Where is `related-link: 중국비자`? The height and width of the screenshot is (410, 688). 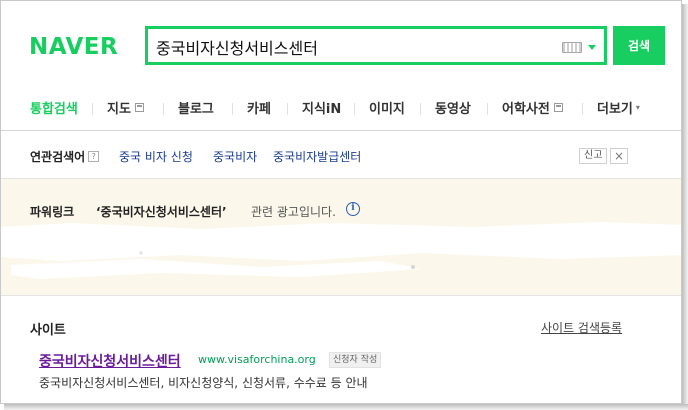
related-link: 중국비자 is located at coordinates (235, 156).